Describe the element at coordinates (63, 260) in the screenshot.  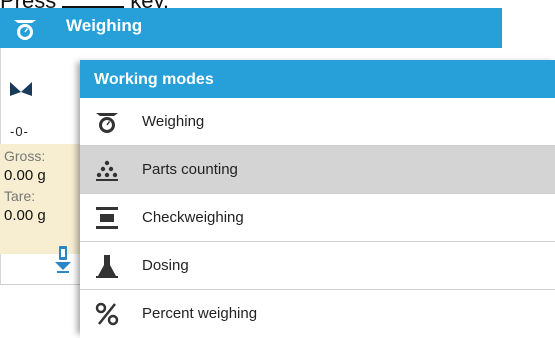
I see `arrow-down-icon` at that location.